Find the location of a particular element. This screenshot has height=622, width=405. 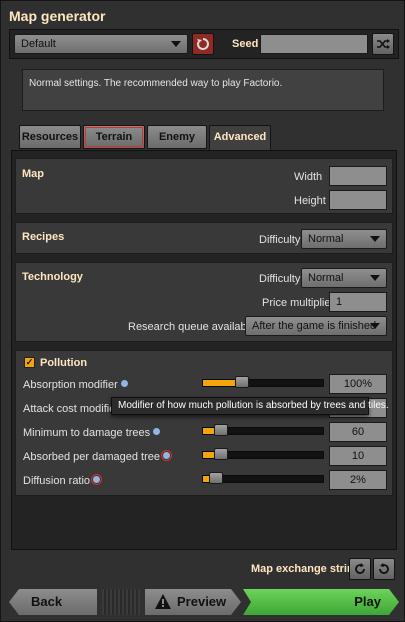

preset-bar: Default Seed is located at coordinates (204, 44).